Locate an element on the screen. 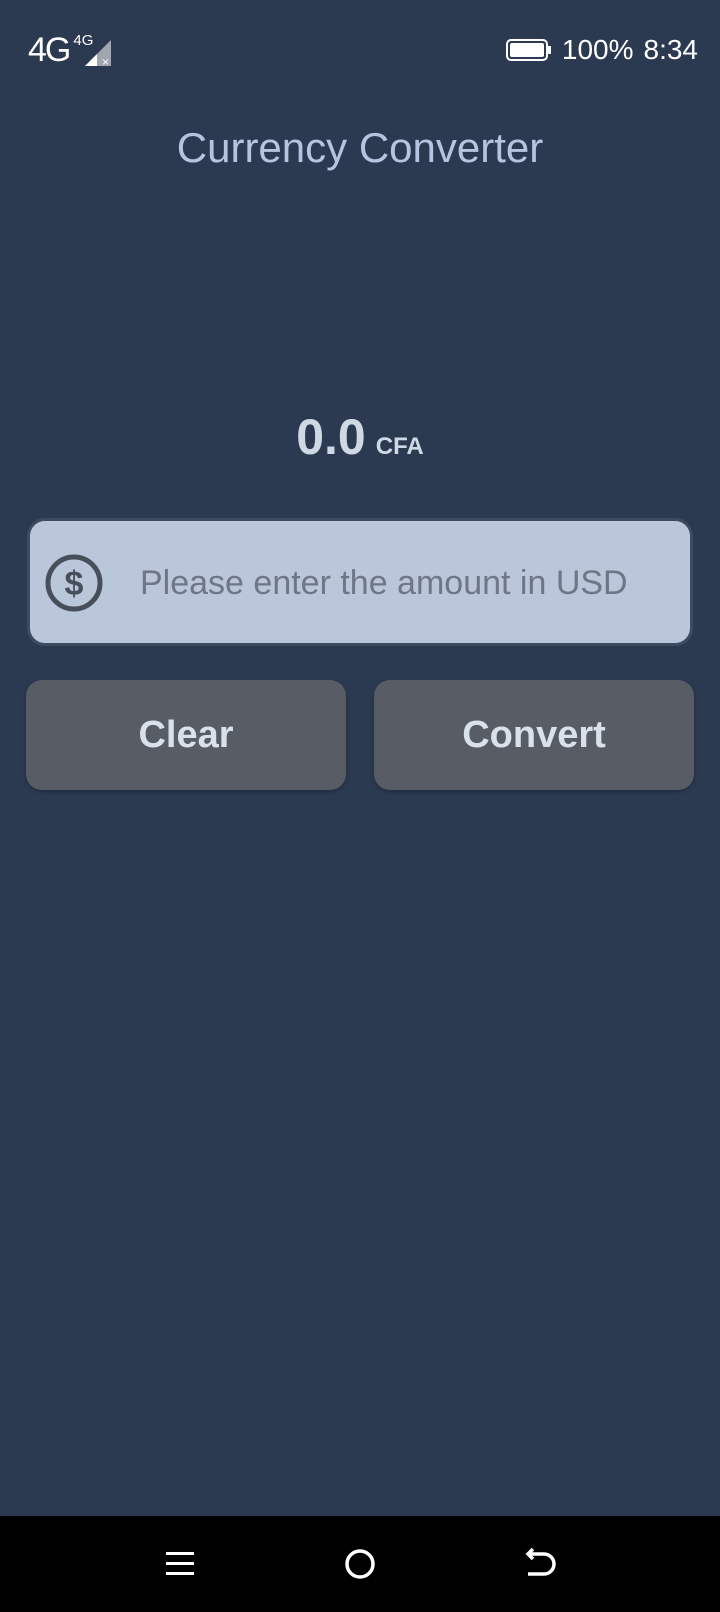 The image size is (720, 1612). home-icon is located at coordinates (360, 1564).